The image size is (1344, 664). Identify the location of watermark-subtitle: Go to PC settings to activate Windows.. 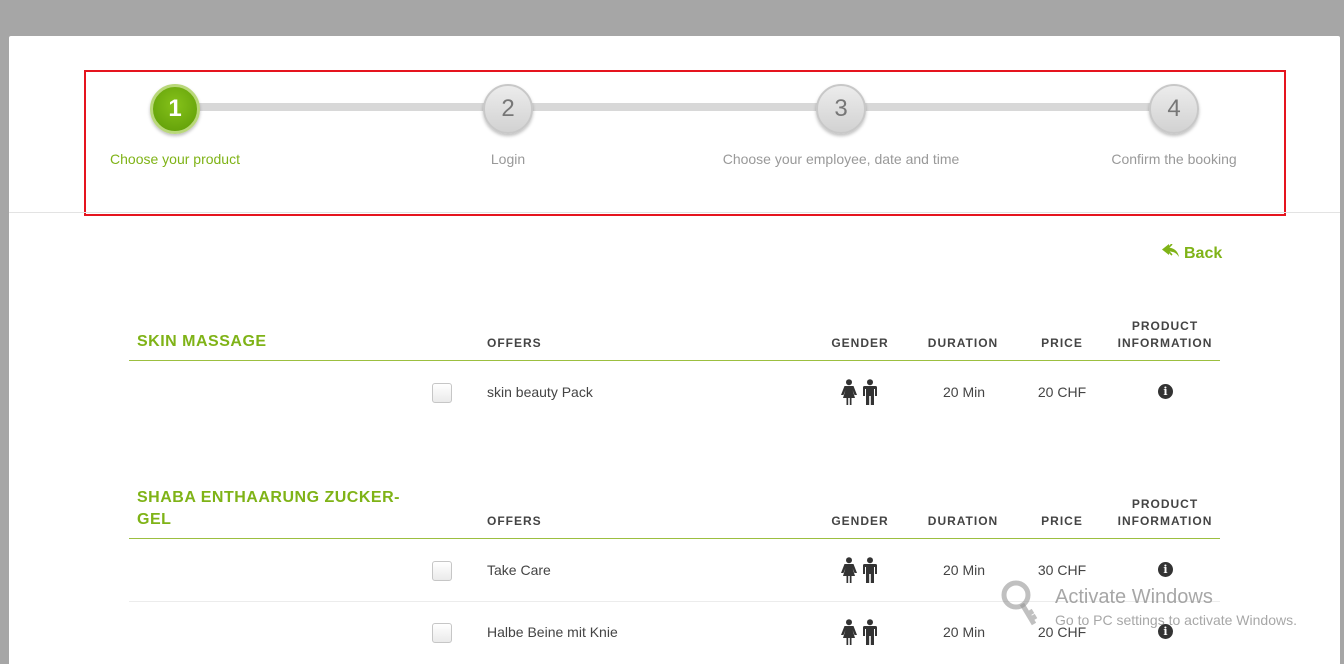
(1176, 620).